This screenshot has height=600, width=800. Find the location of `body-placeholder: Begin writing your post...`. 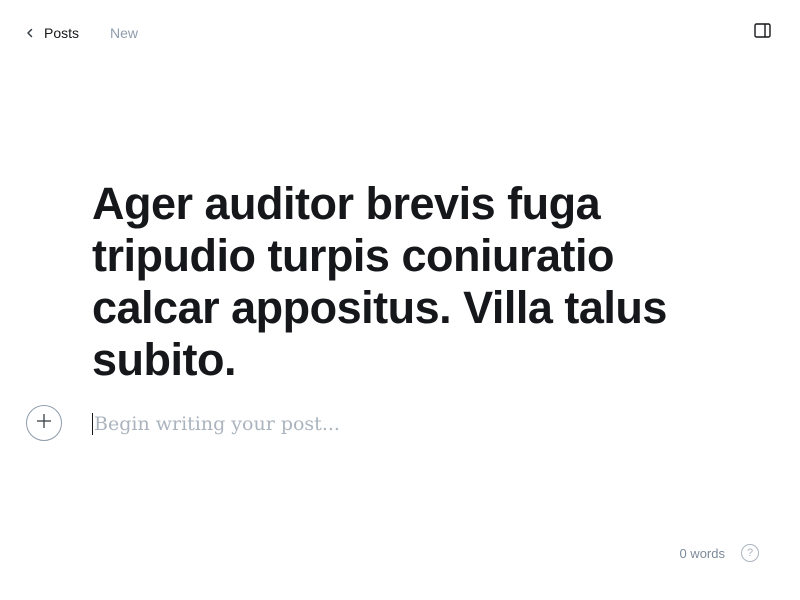

body-placeholder: Begin writing your post... is located at coordinates (217, 424).